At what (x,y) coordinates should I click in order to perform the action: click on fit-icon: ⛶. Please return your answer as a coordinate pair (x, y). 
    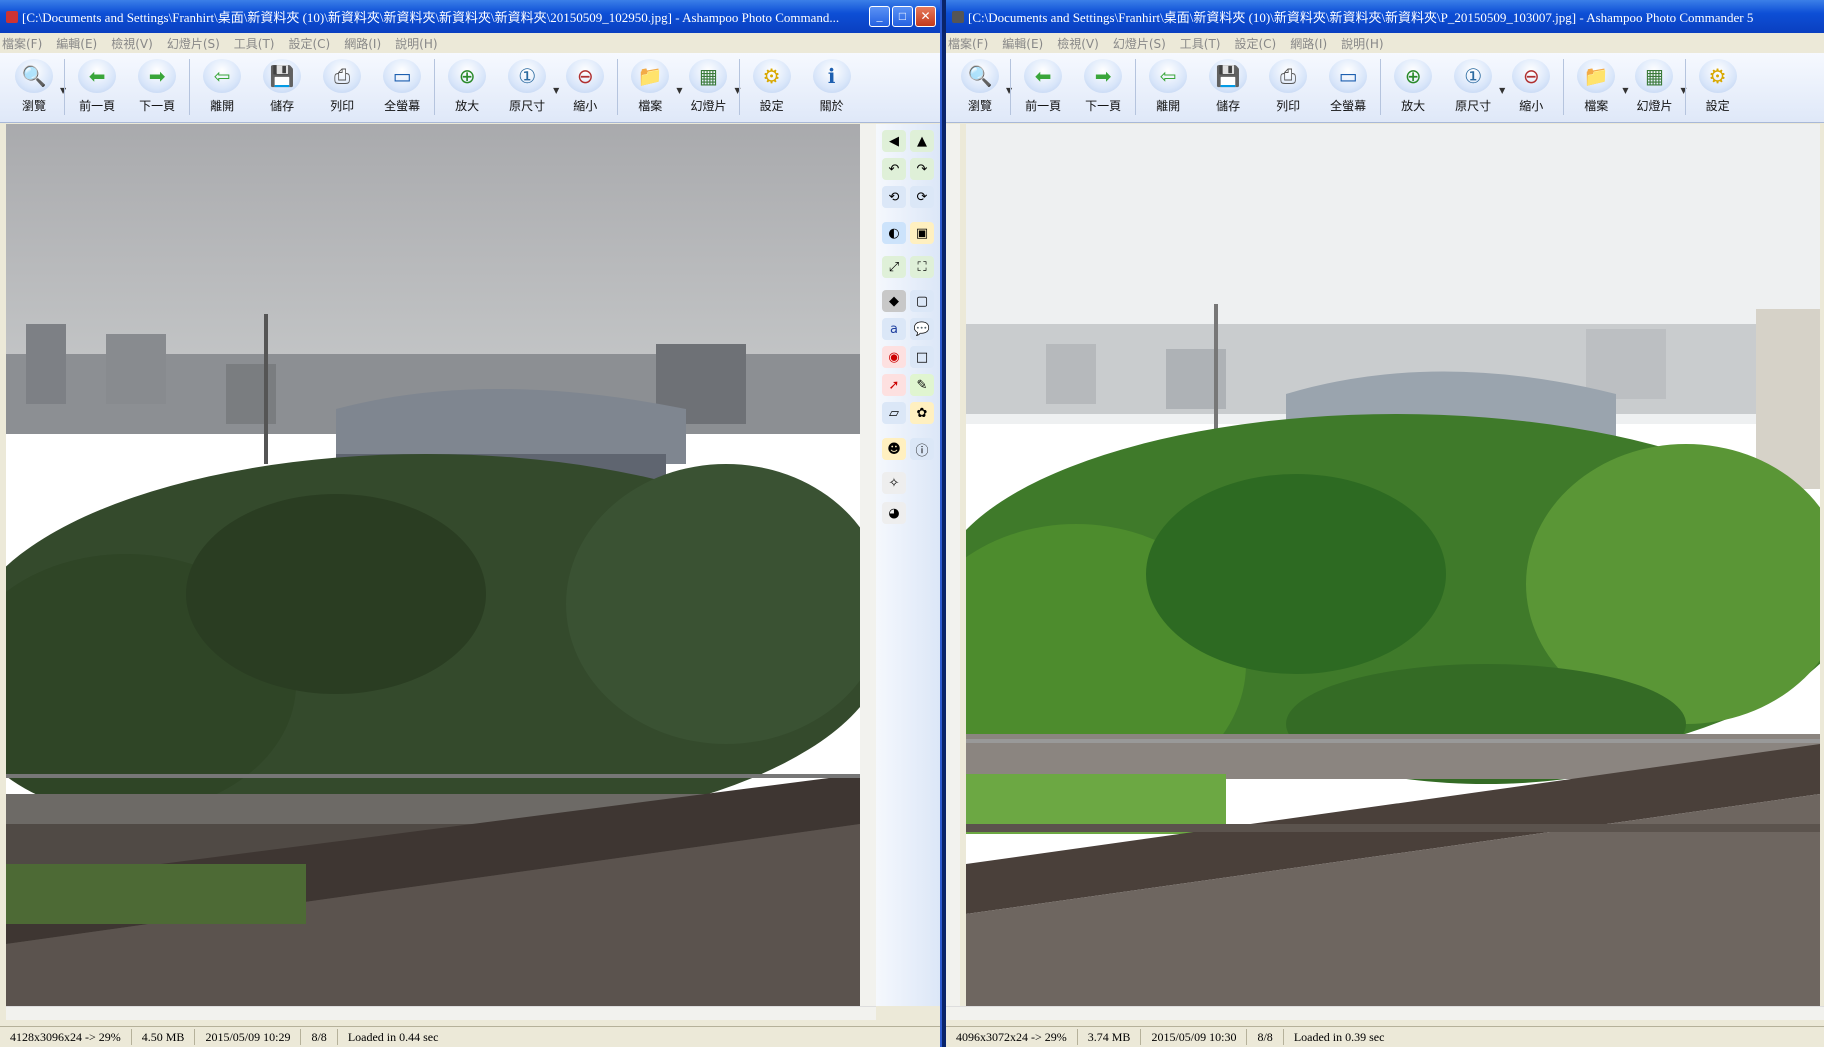
    Looking at the image, I should click on (922, 267).